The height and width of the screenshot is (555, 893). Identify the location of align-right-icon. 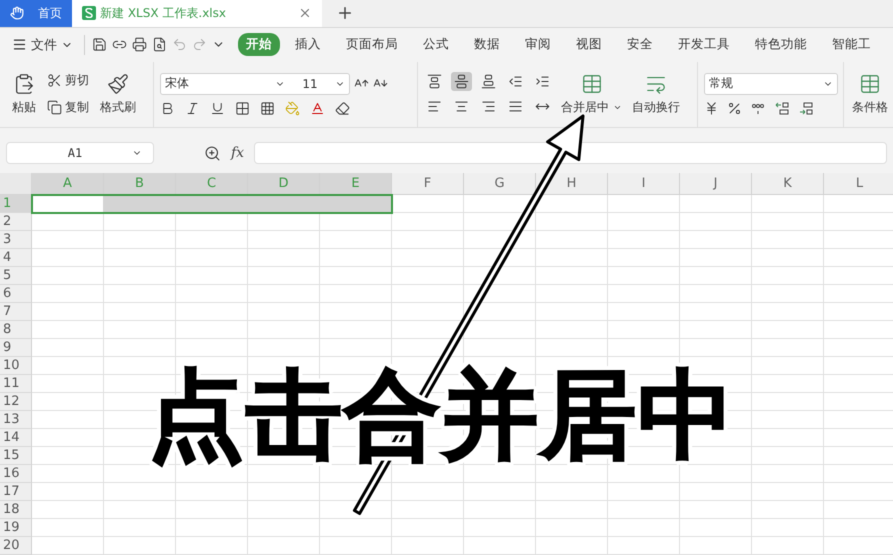
(488, 106).